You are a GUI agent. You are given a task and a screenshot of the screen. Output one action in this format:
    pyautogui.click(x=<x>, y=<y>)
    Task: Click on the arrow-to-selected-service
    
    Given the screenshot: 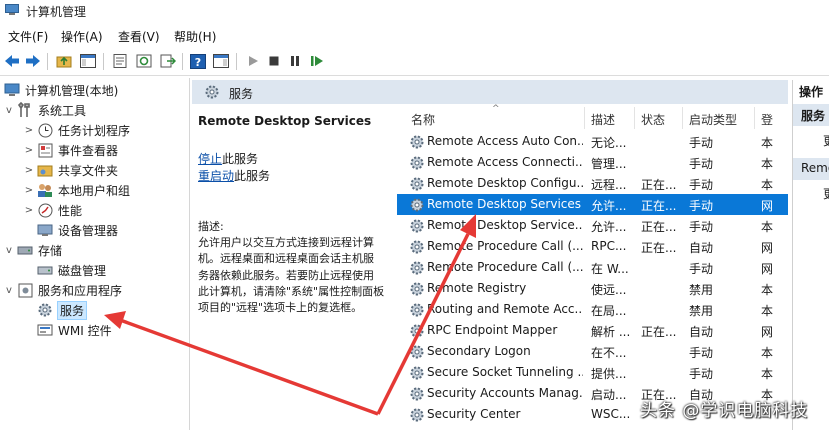 What is the action you would take?
    pyautogui.click(x=423, y=324)
    